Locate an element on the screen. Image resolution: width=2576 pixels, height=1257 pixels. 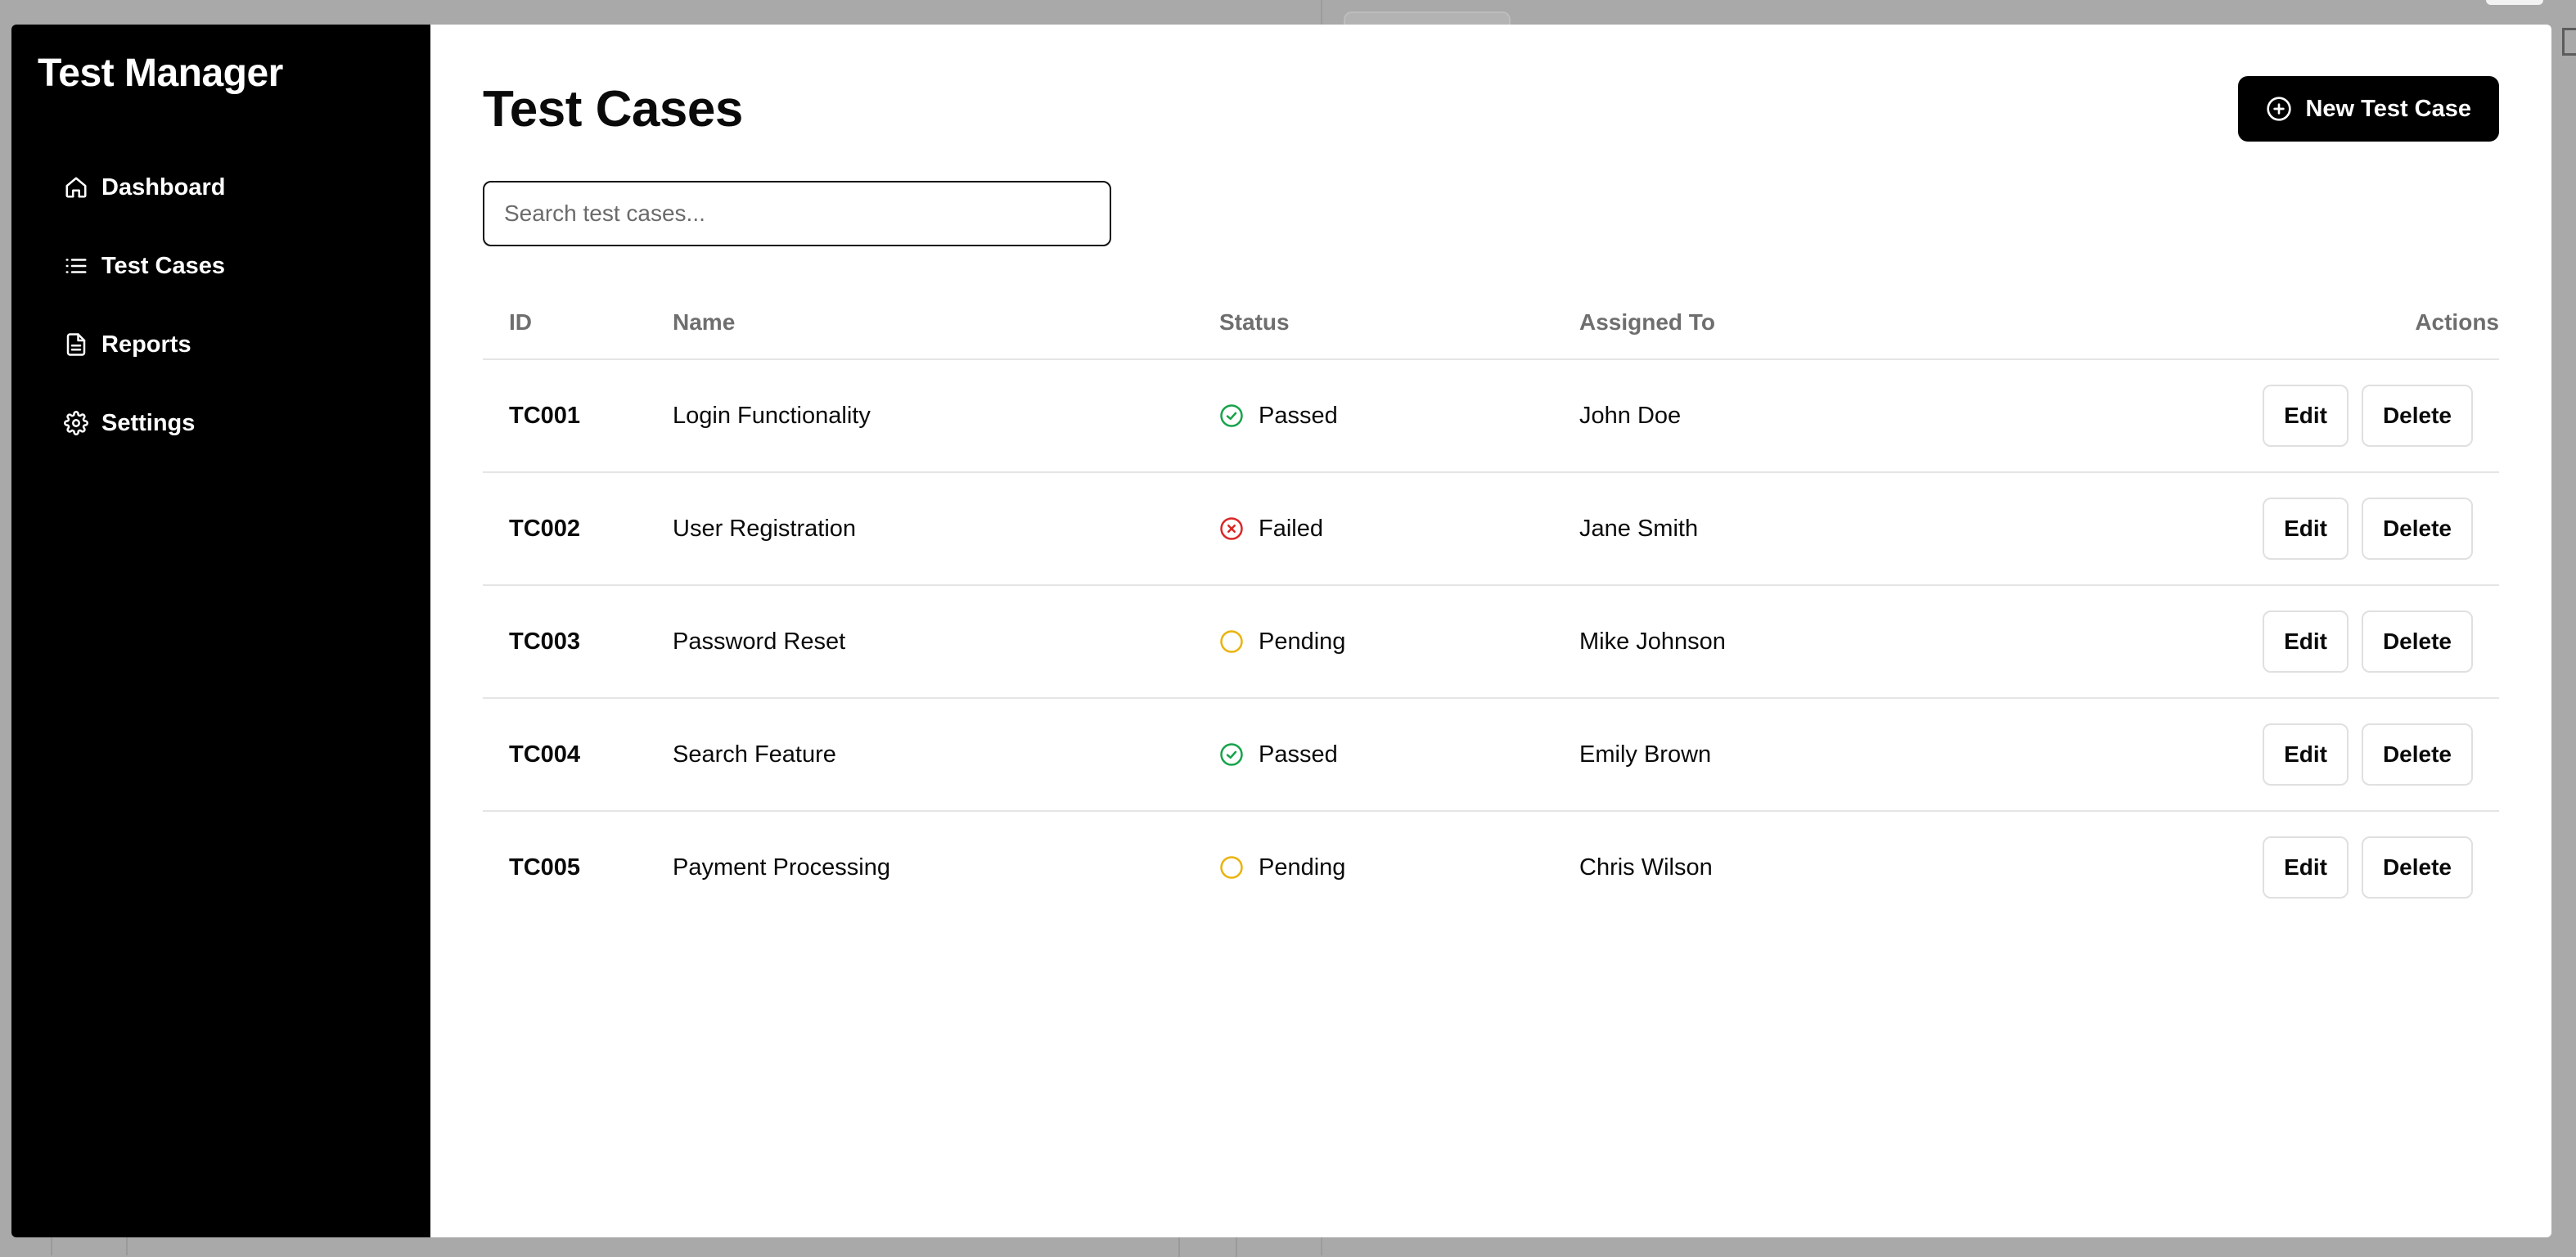
table-header: ID Name Status Assigned To Actions is located at coordinates (1491, 323).